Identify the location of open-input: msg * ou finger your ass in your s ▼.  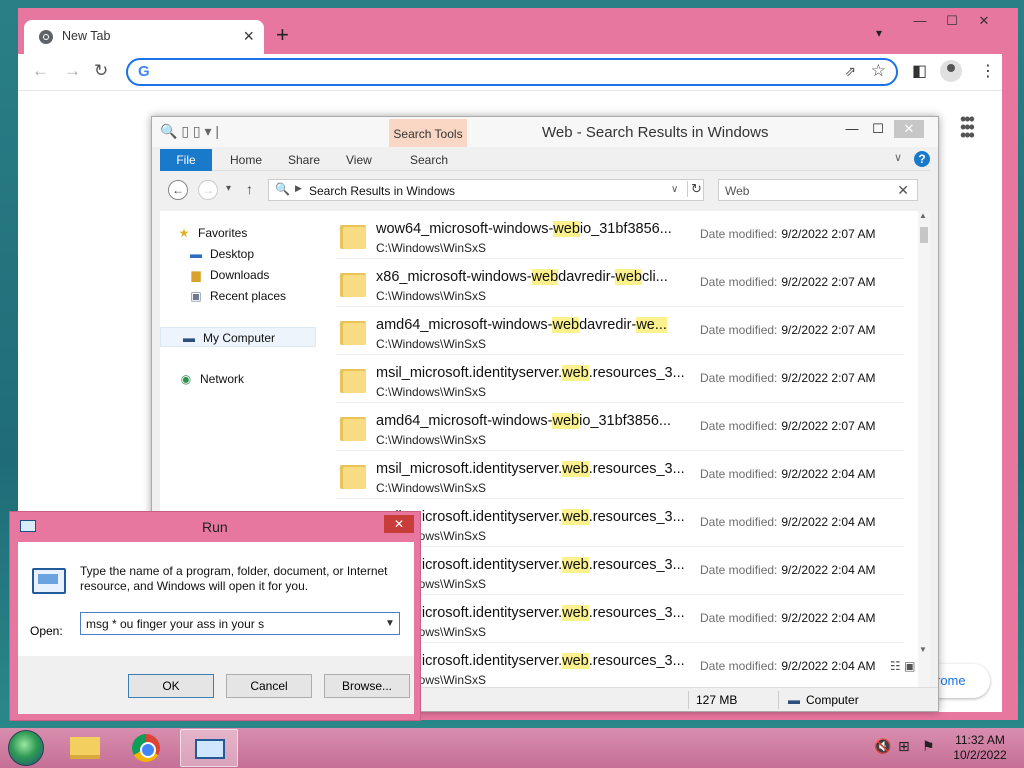
(240, 623).